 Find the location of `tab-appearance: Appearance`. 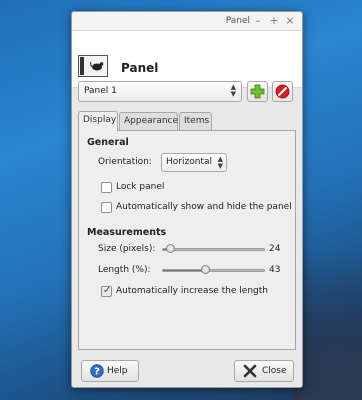

tab-appearance: Appearance is located at coordinates (148, 121).